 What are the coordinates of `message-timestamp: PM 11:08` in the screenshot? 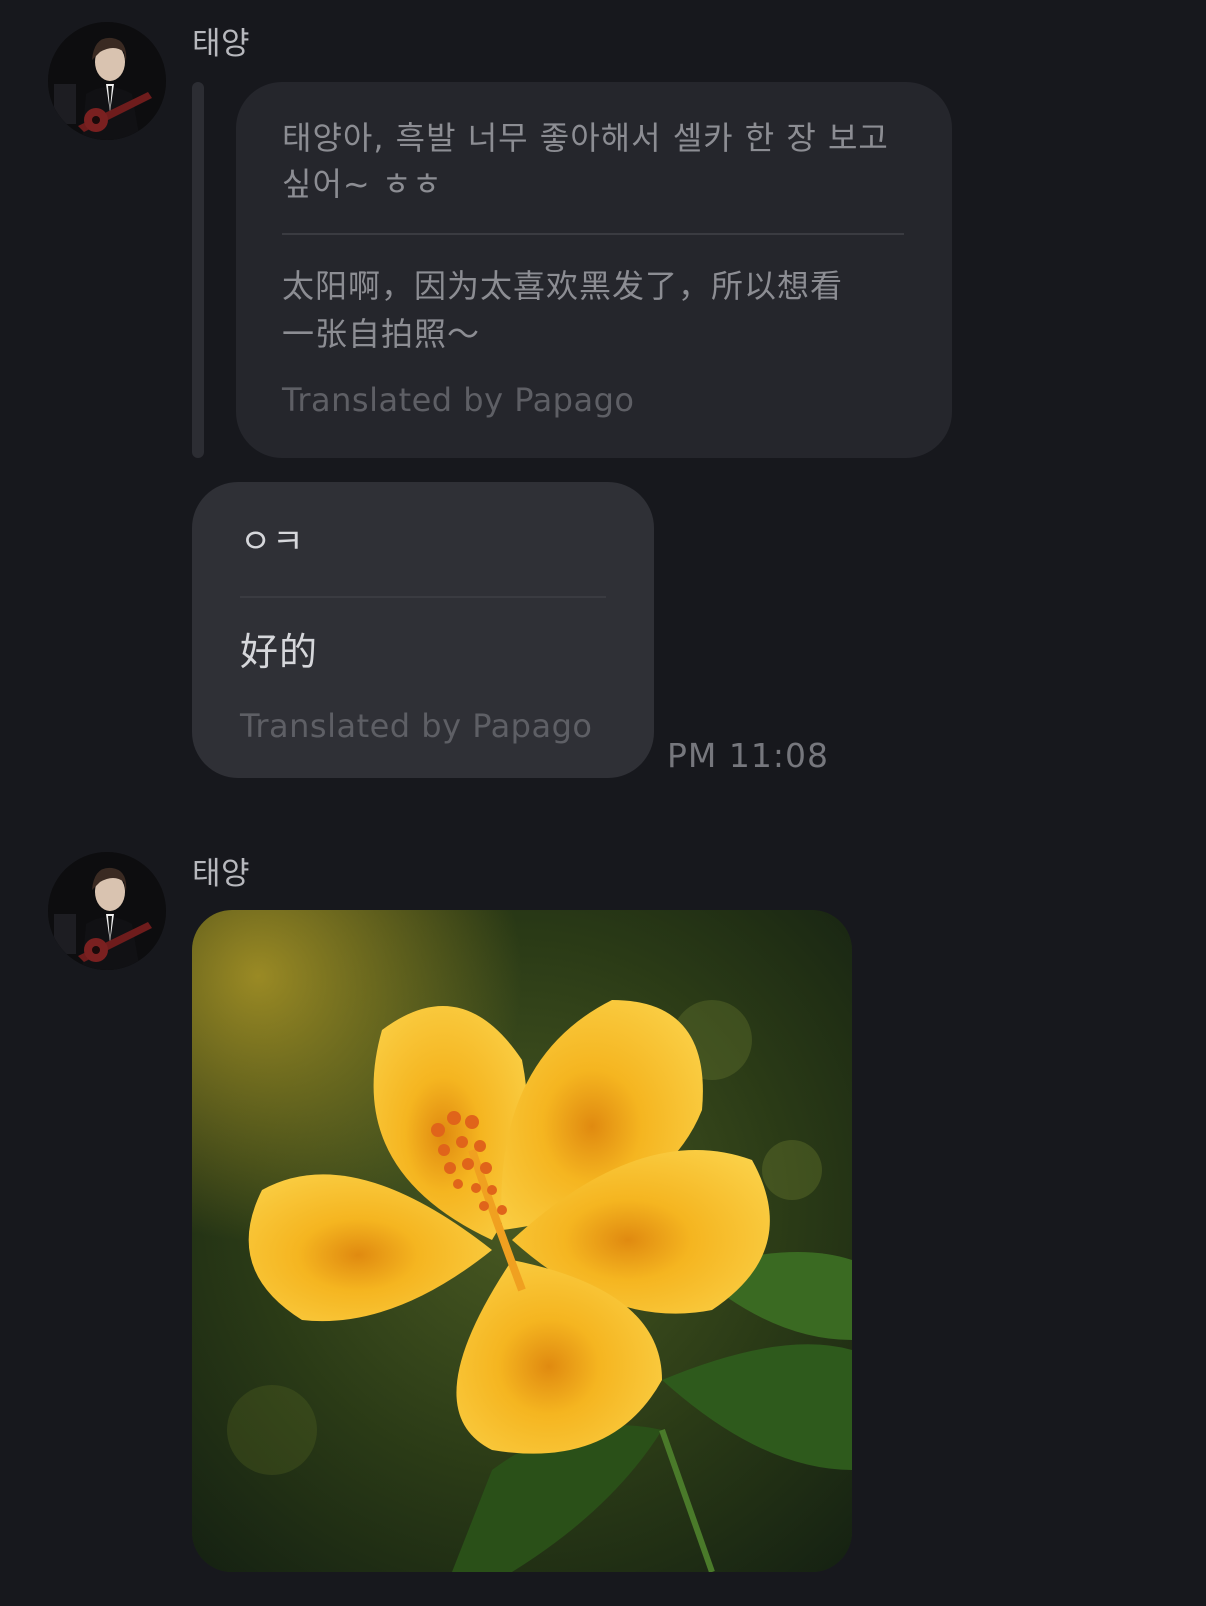 It's located at (748, 755).